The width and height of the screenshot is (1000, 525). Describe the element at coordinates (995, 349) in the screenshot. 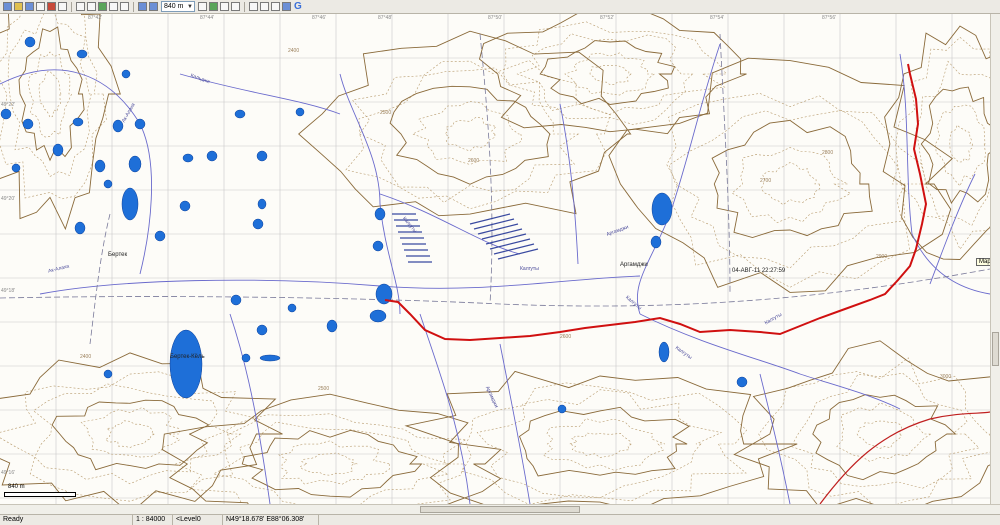

I see `vertical-scroll-thumb` at that location.